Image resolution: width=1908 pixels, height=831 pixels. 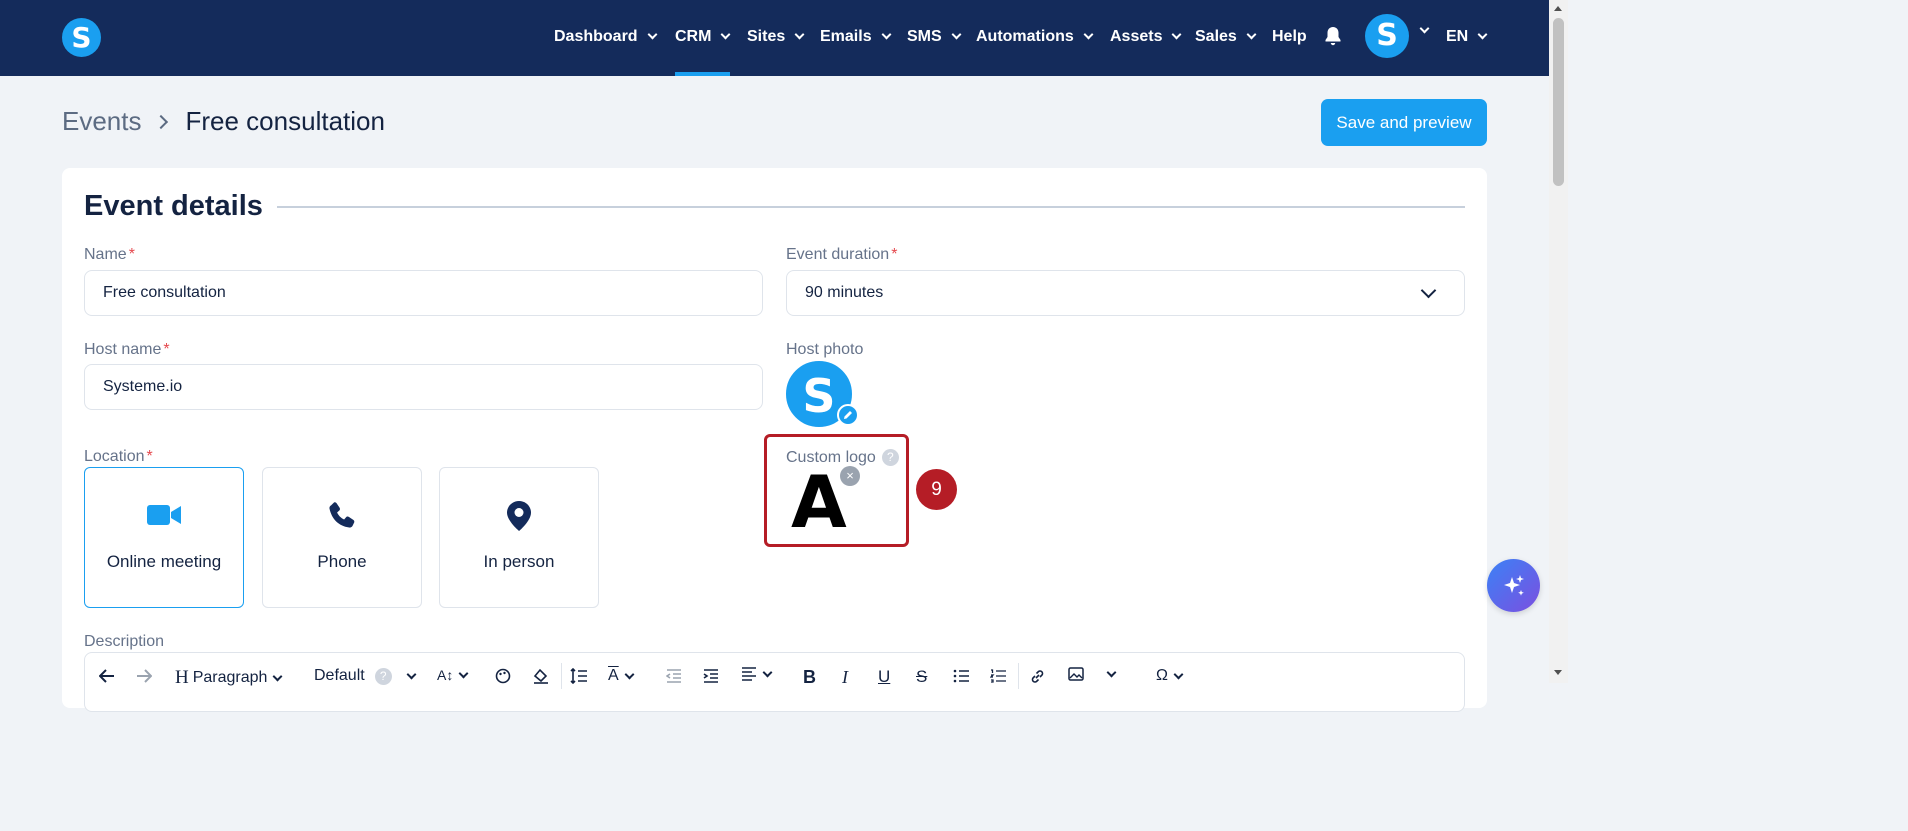 I want to click on clear-format-icon: A, so click(x=613, y=675).